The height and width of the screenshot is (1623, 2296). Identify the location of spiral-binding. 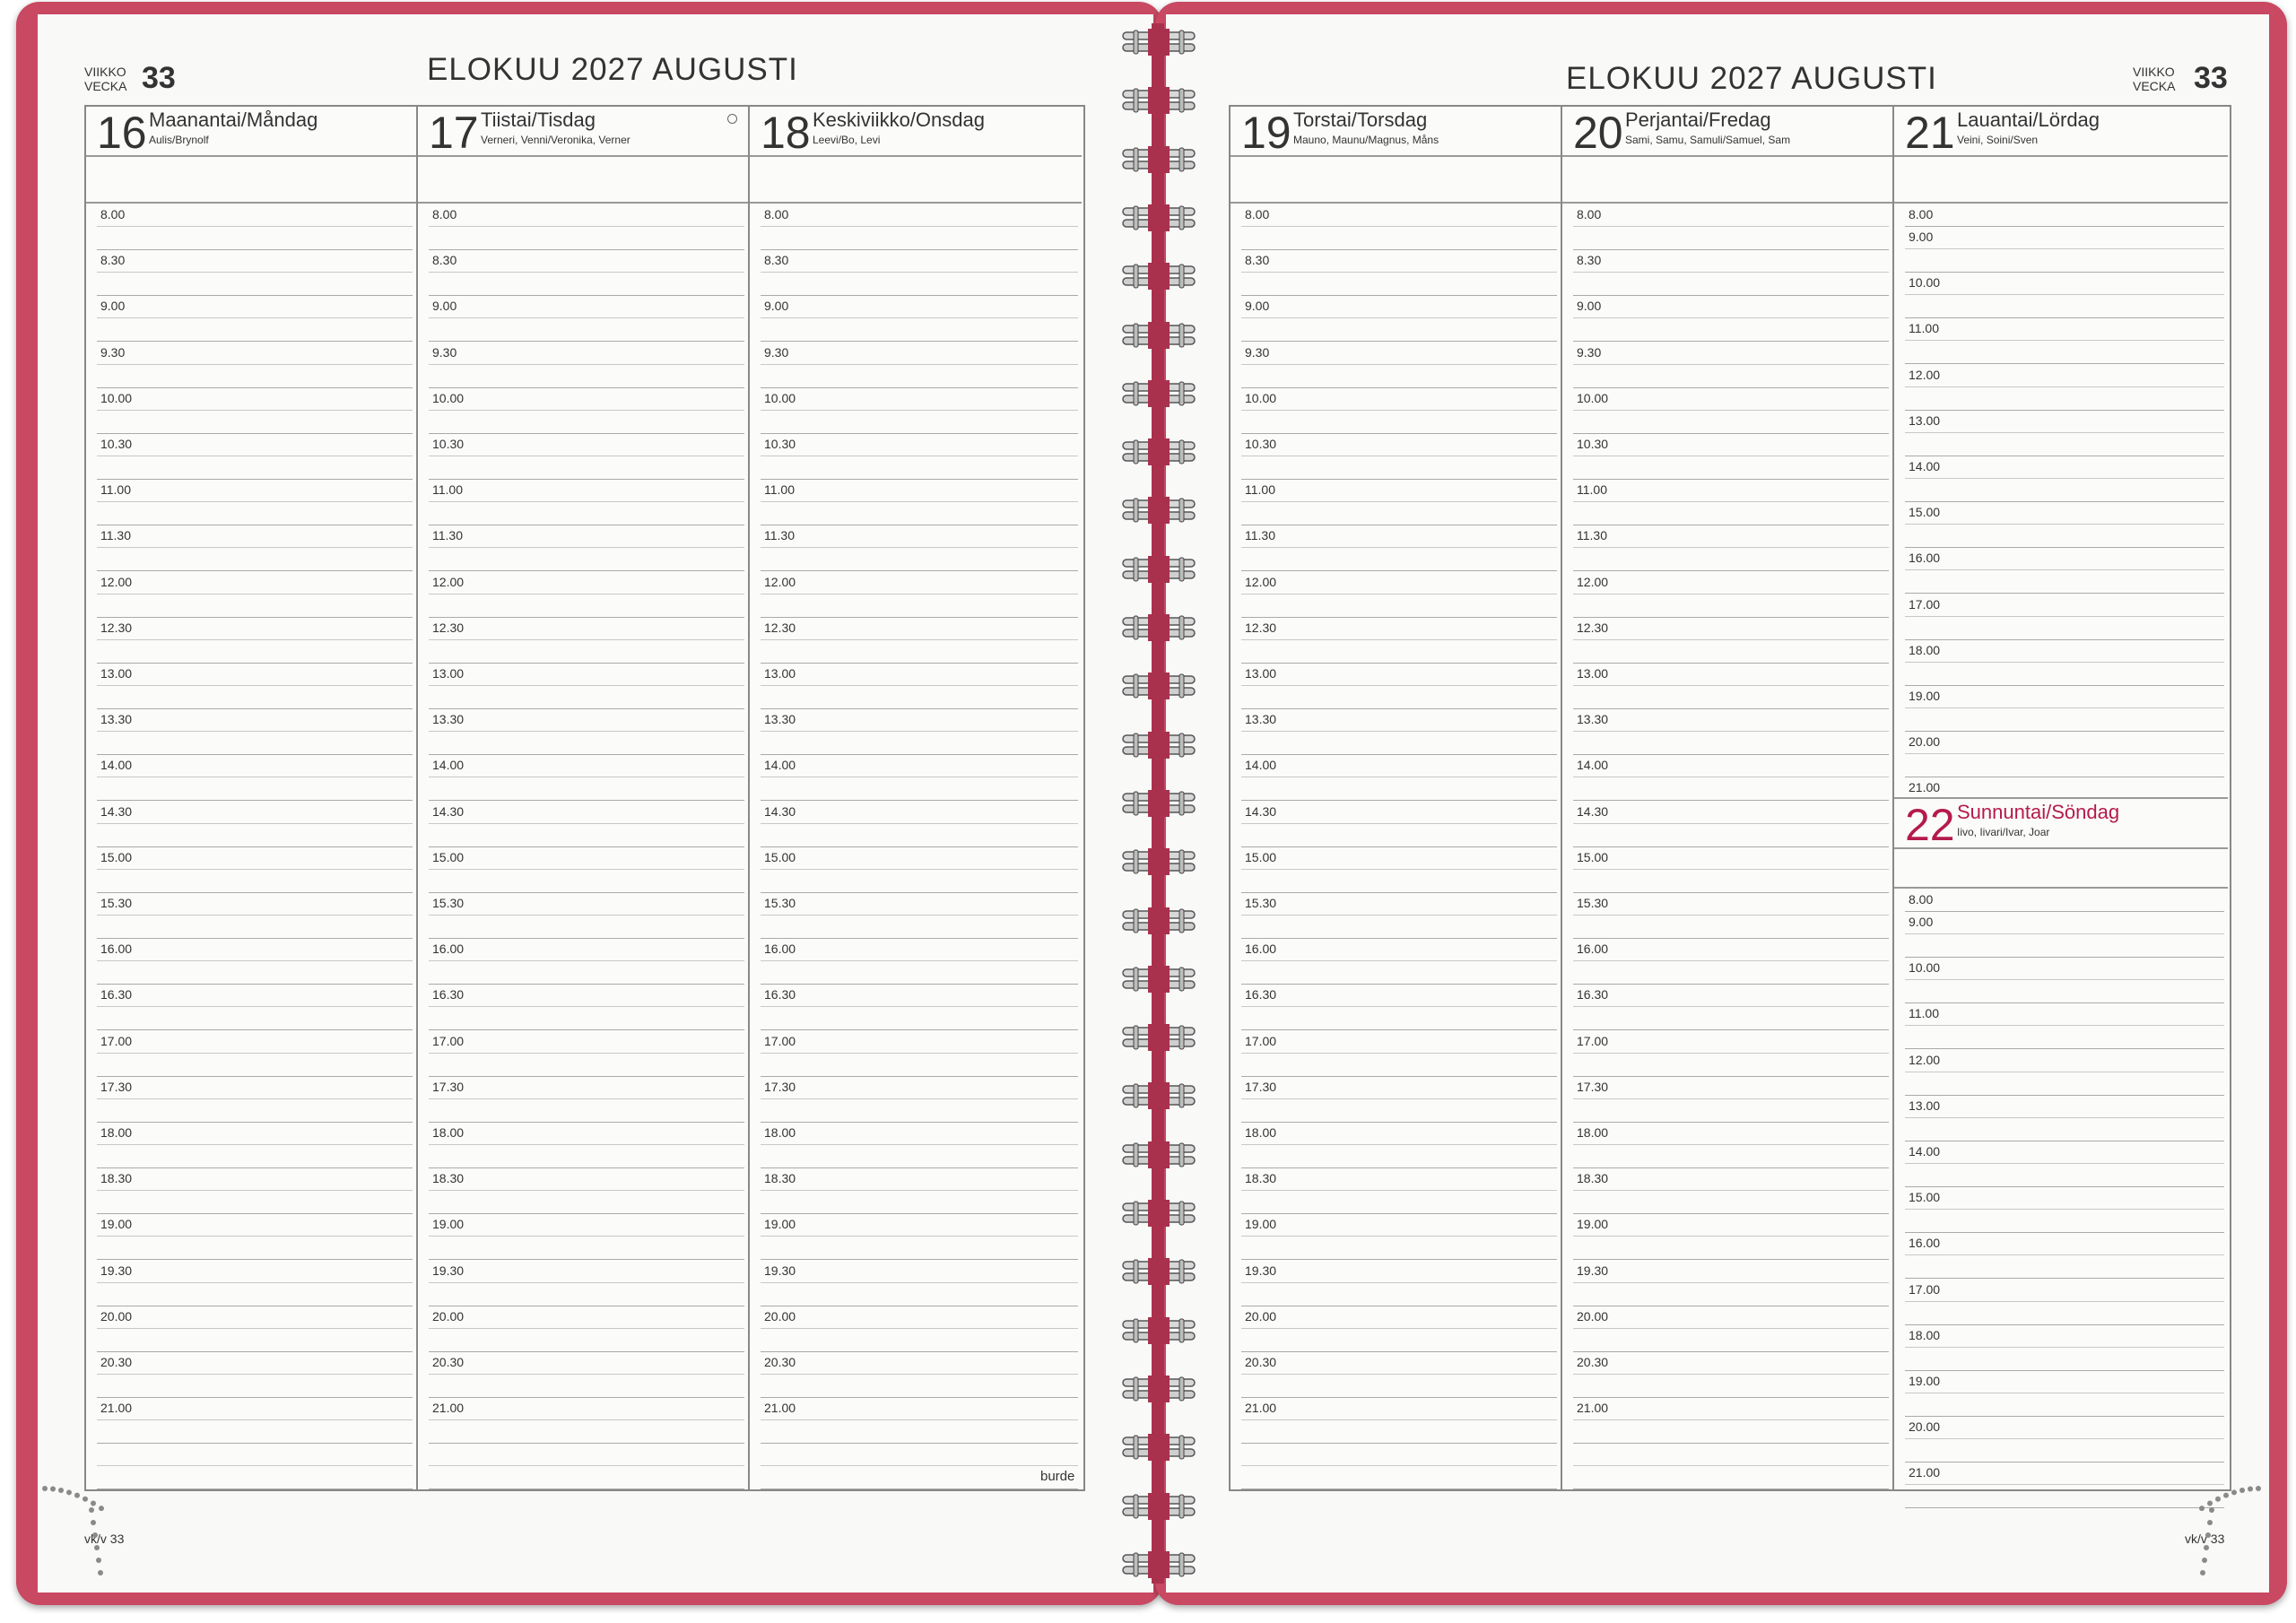
(1158, 803).